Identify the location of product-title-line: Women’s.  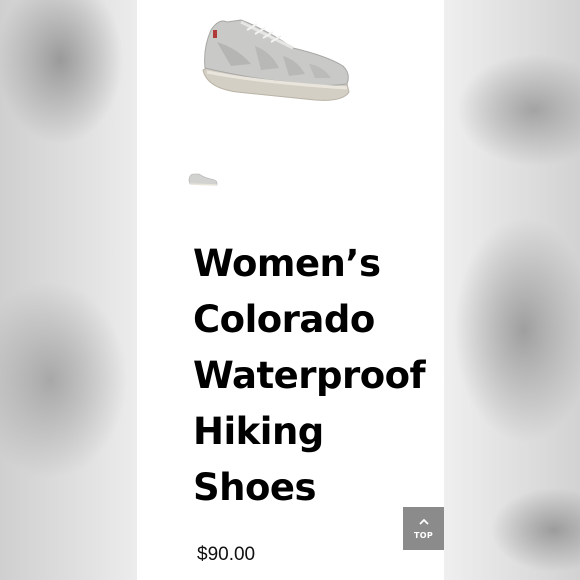
(287, 263).